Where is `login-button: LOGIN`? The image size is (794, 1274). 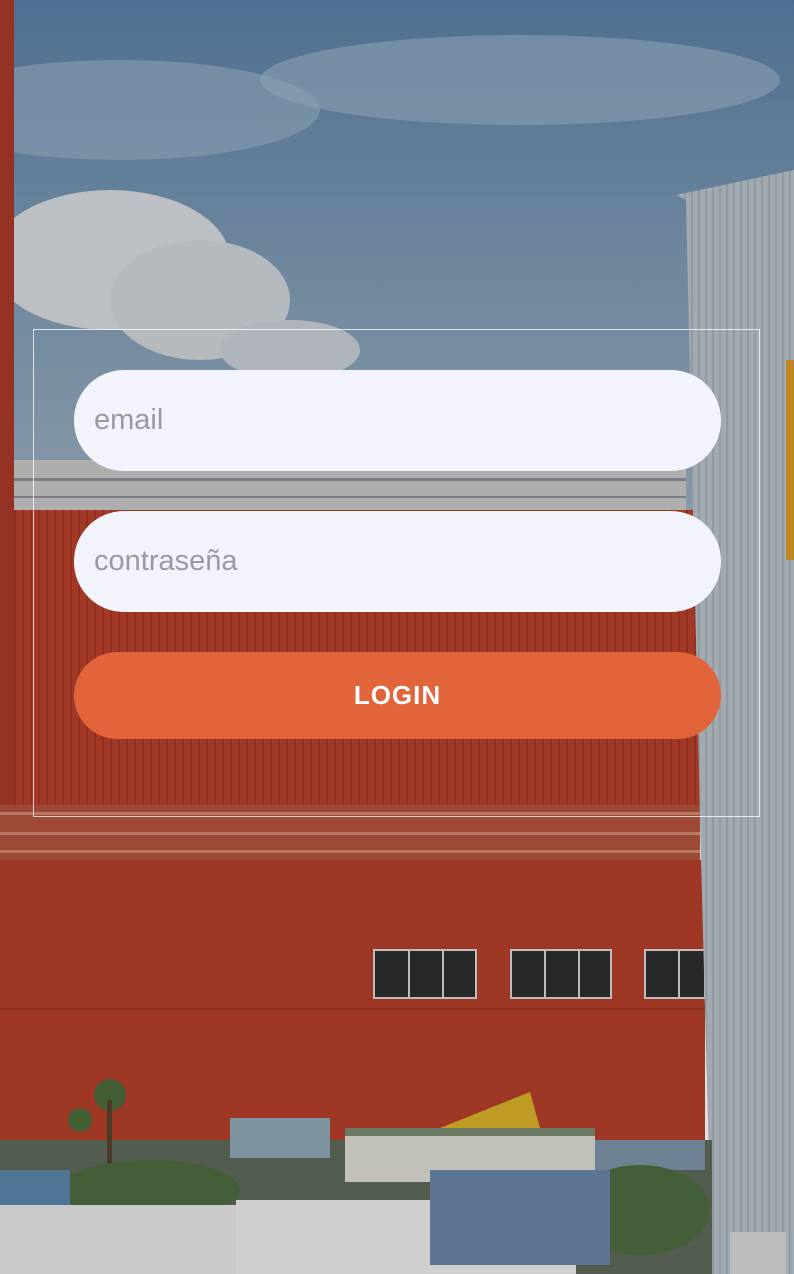
login-button: LOGIN is located at coordinates (397, 695).